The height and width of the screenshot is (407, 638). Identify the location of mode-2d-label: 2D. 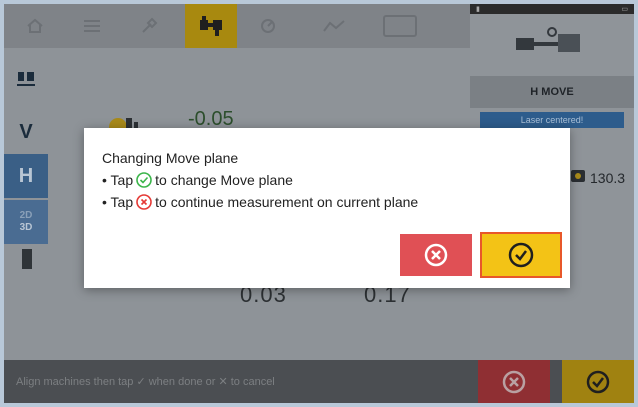
(26, 215).